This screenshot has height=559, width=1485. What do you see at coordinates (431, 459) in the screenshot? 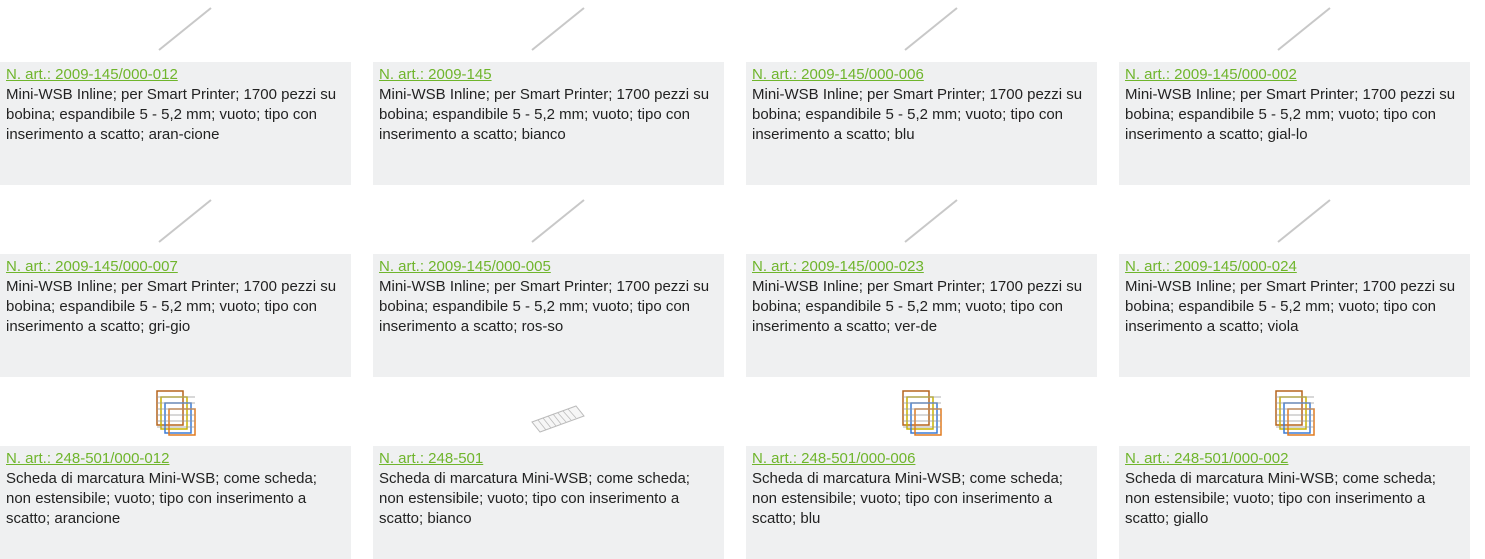
I see `article-number-link: N. art.: 248-501` at bounding box center [431, 459].